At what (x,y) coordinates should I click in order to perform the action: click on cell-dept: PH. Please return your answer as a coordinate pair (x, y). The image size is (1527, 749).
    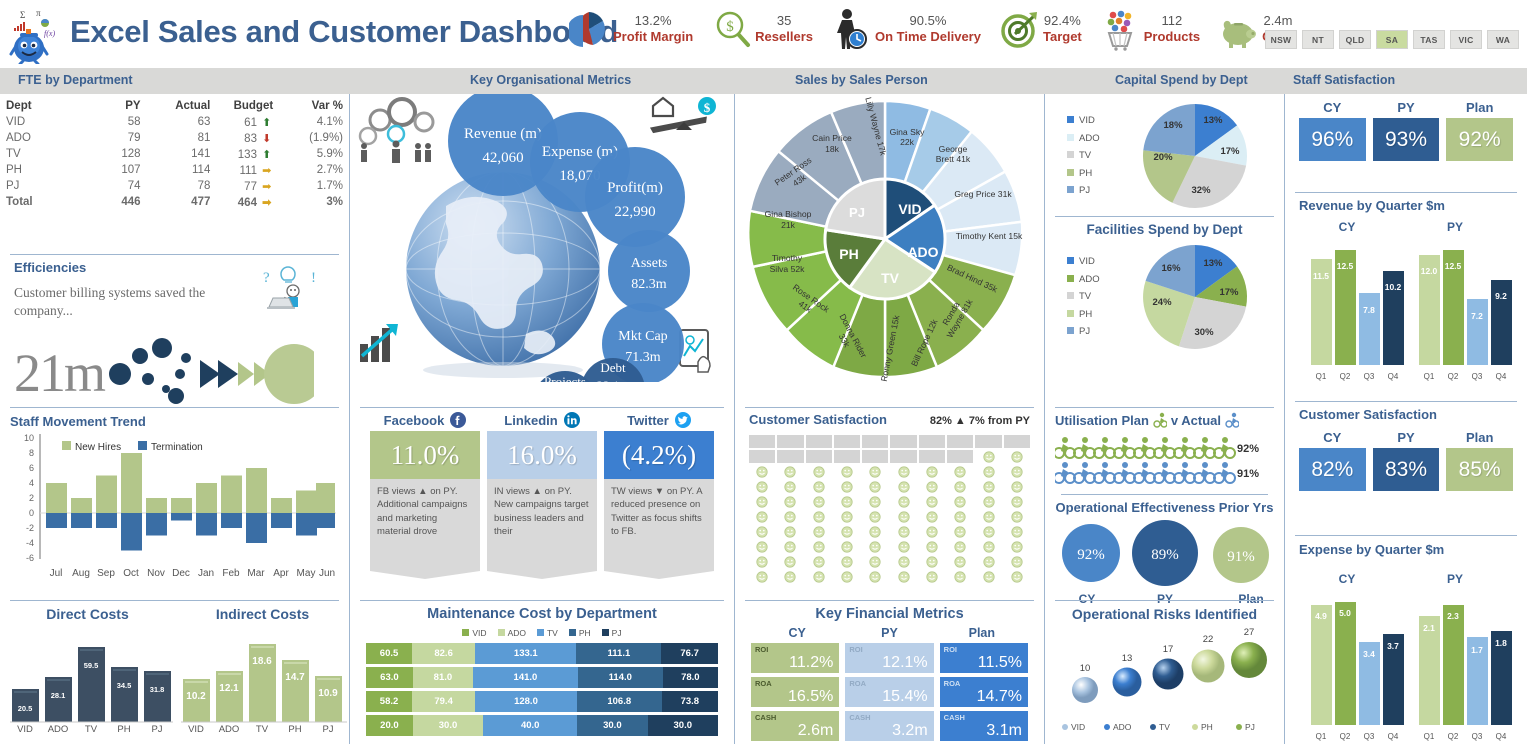
    Looking at the image, I should click on (14, 170).